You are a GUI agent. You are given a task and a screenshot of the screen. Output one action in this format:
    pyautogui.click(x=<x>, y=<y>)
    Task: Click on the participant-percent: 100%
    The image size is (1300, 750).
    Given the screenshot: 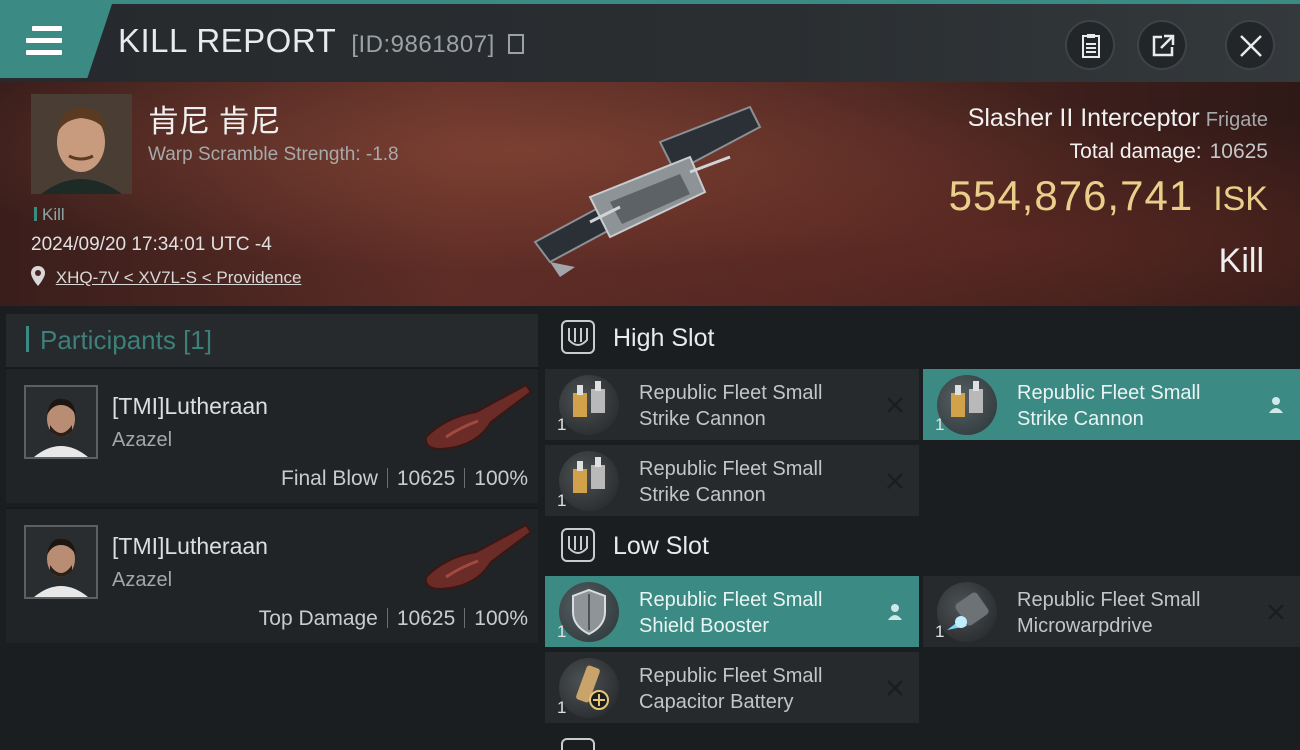 What is the action you would take?
    pyautogui.click(x=501, y=478)
    